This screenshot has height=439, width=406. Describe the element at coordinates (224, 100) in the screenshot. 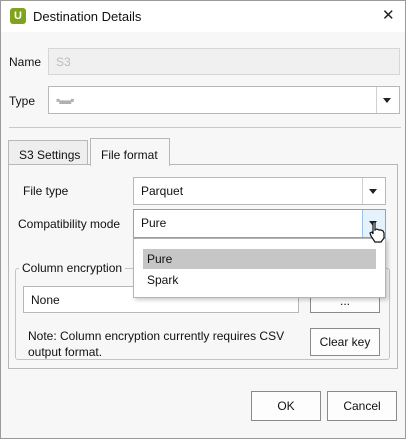

I see `type-select: ▪▬▪` at that location.